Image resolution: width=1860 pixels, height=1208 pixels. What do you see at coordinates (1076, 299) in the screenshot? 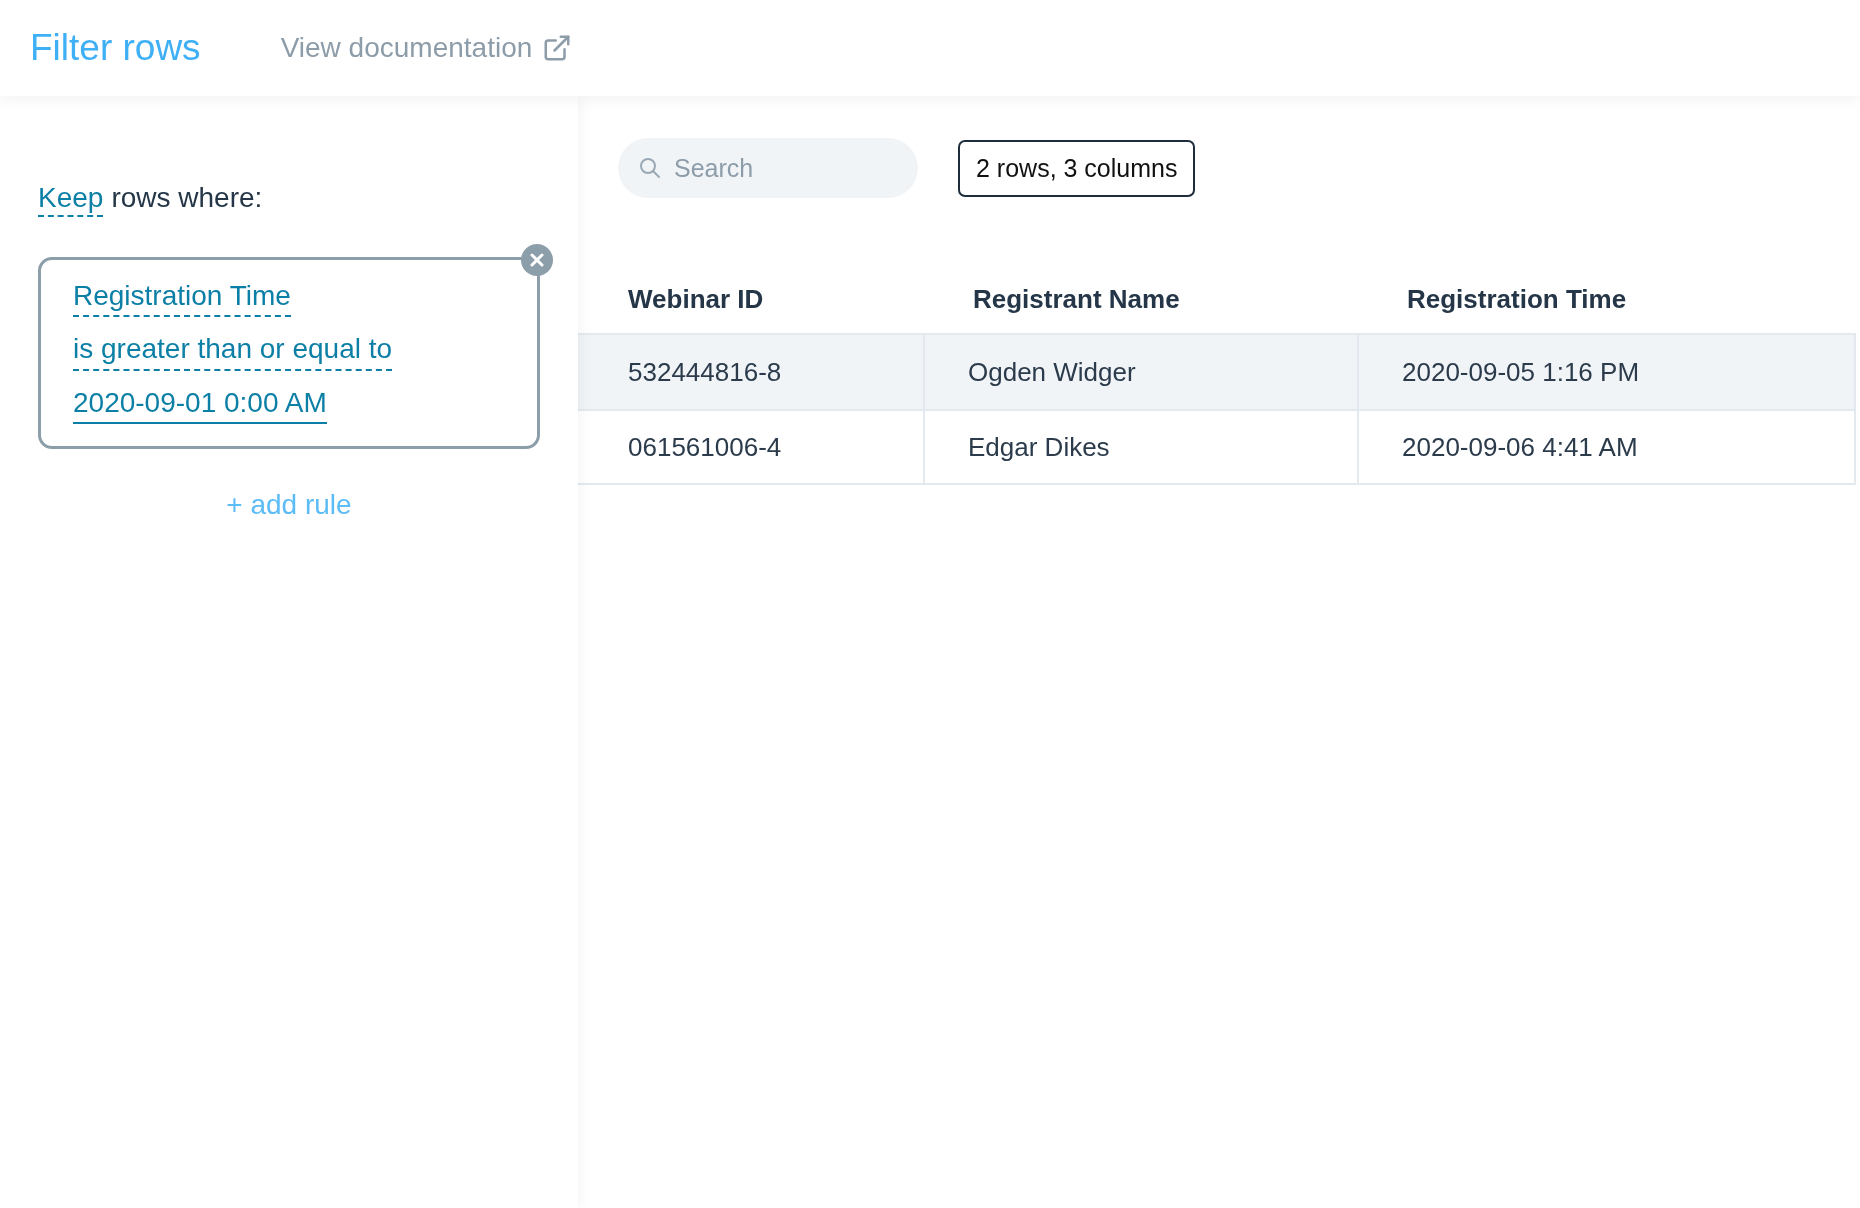
I see `column-header: Registrant Name` at bounding box center [1076, 299].